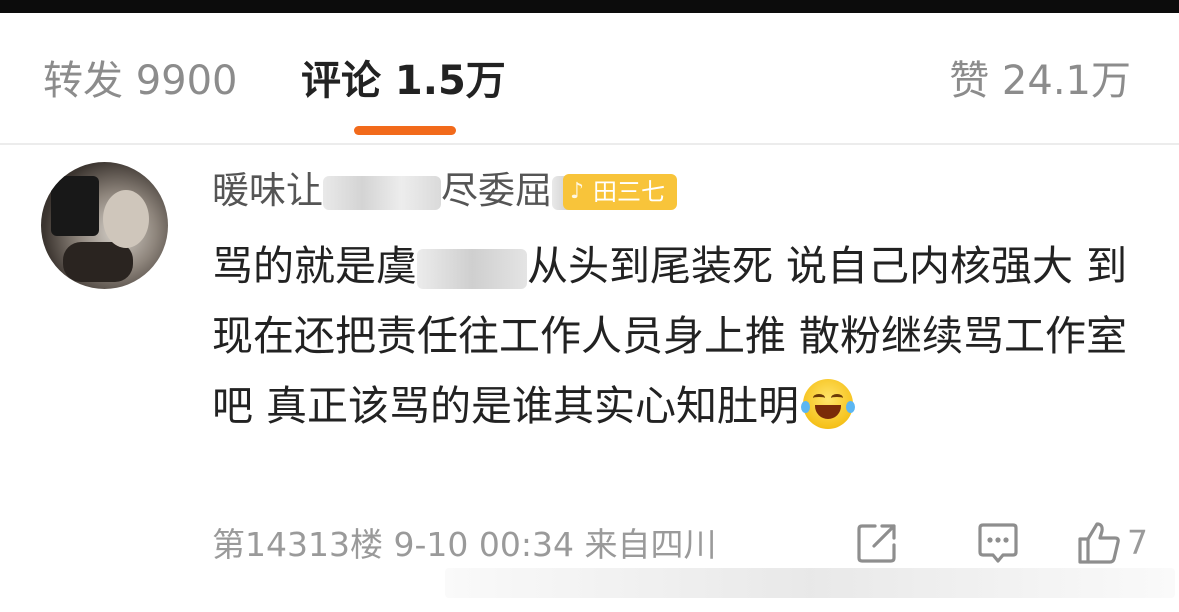  Describe the element at coordinates (629, 192) in the screenshot. I see `fan-badge-label: 田三七` at that location.